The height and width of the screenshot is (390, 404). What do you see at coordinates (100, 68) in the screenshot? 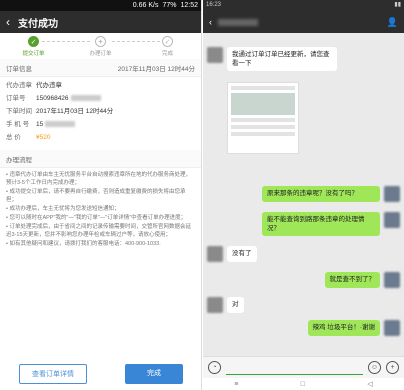
I see `order-info-header: 订单信息 2017年11月03日 12时44分` at bounding box center [100, 68].